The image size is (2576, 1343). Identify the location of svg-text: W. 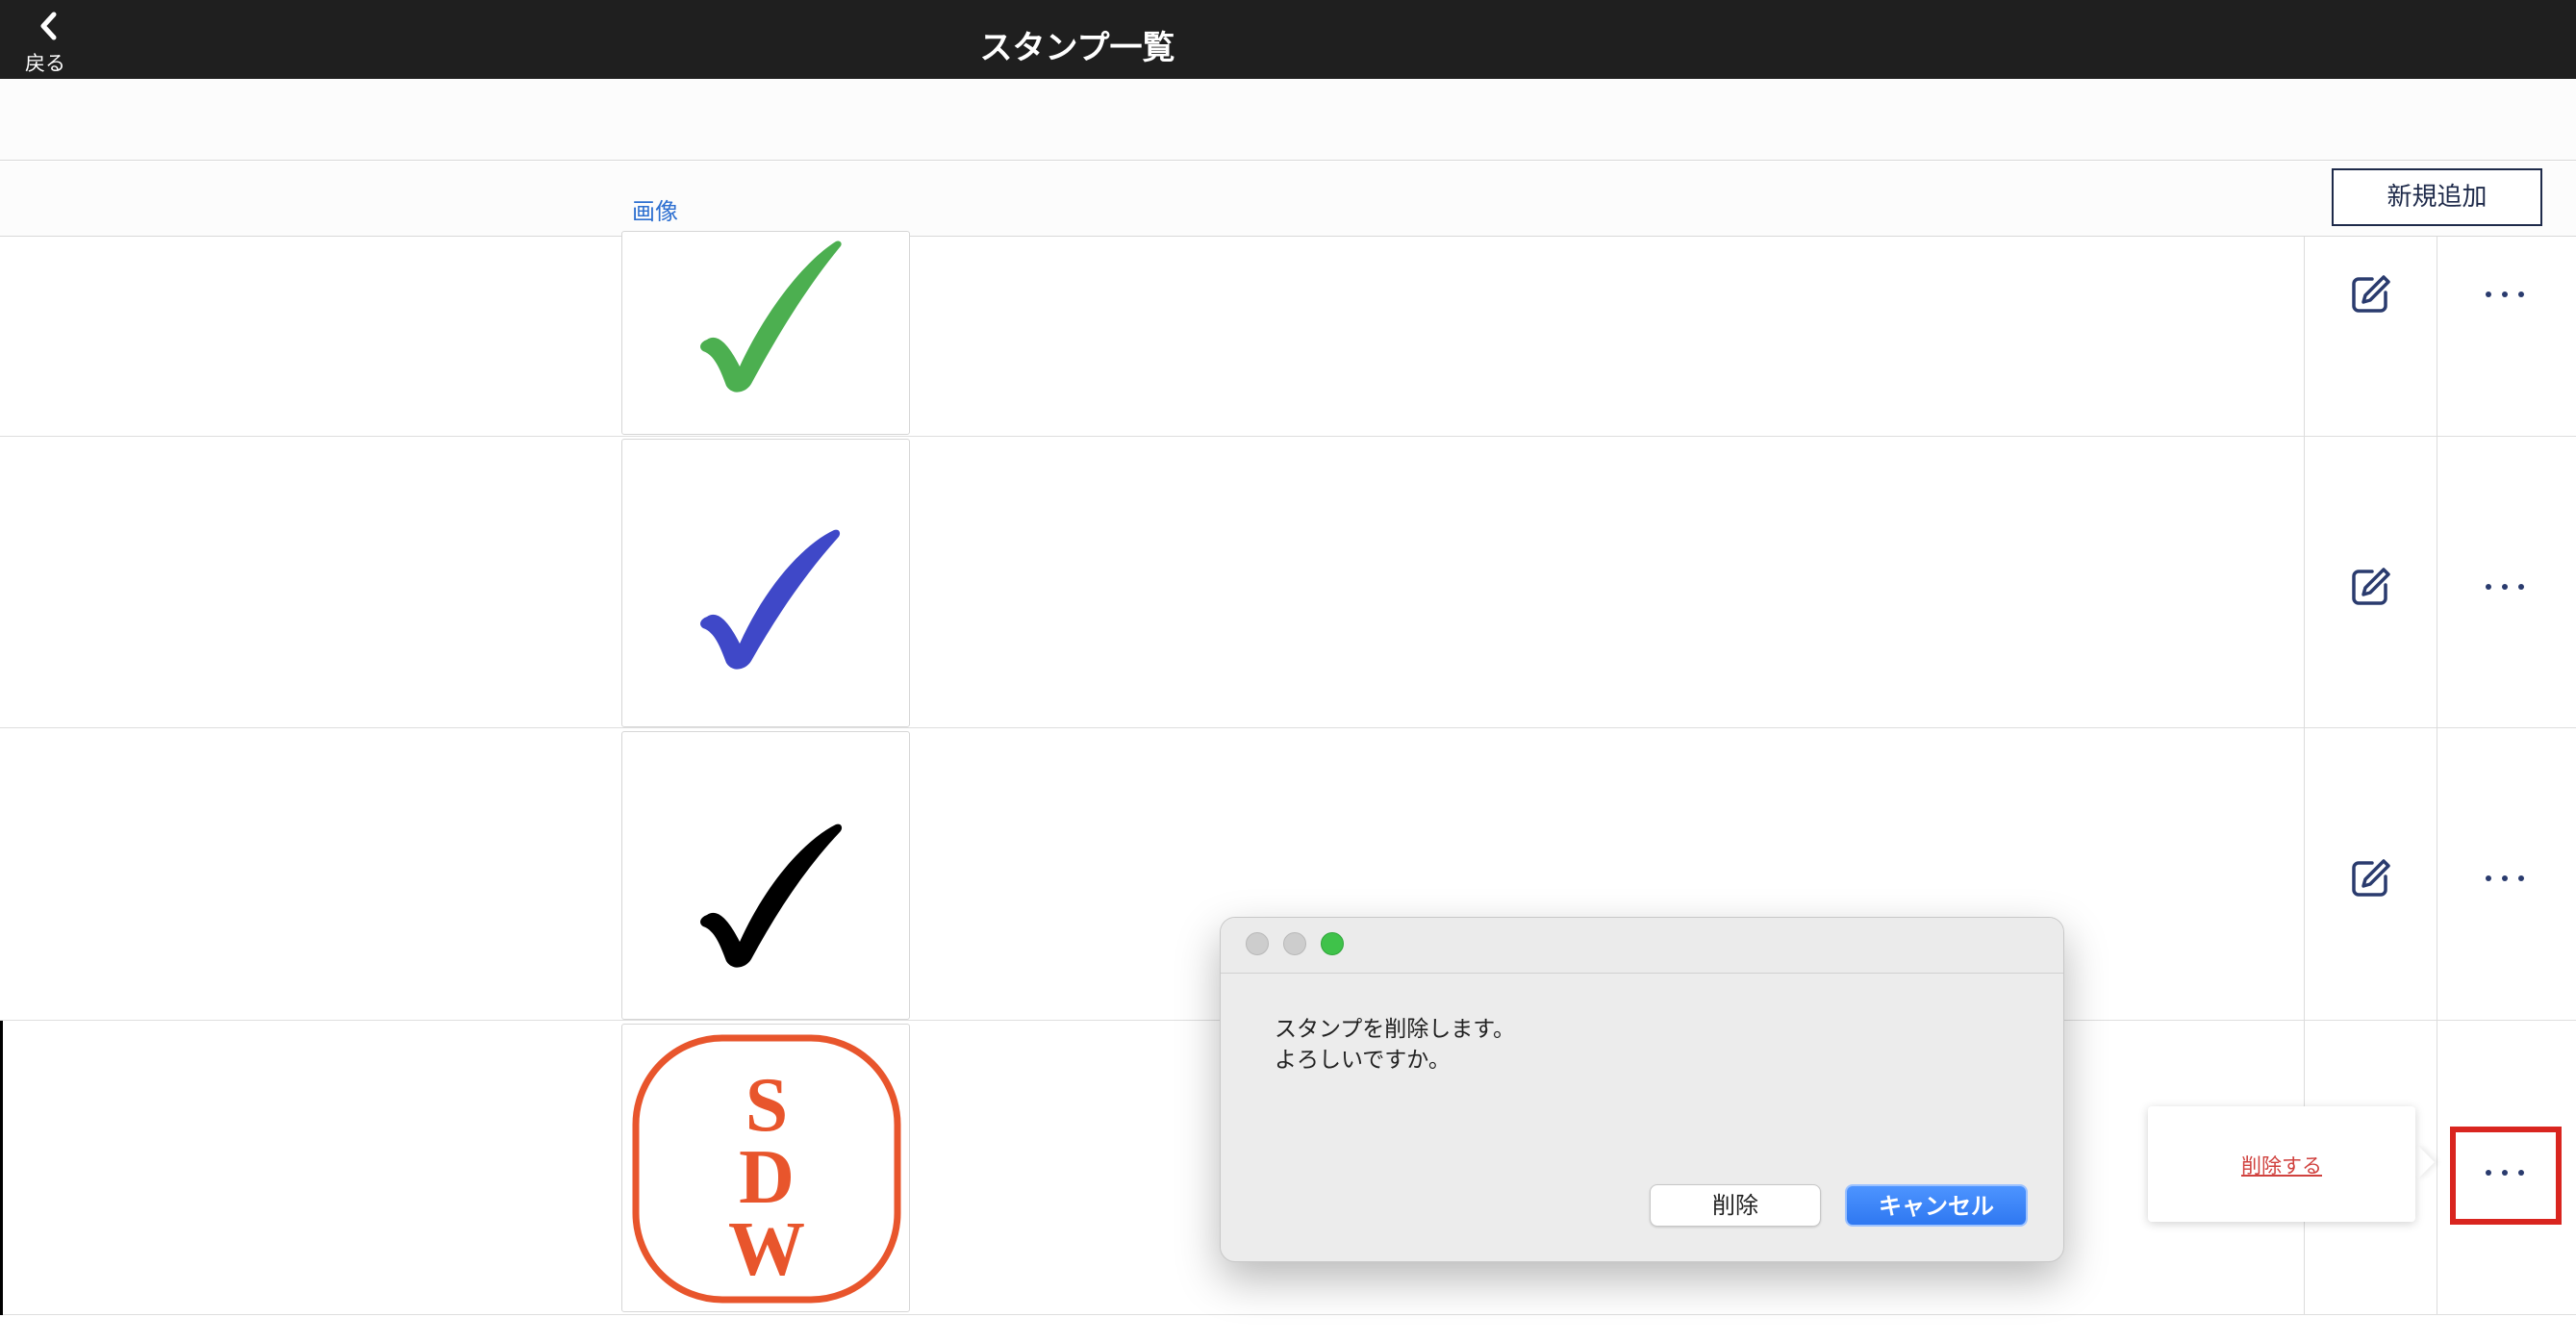
(766, 1250).